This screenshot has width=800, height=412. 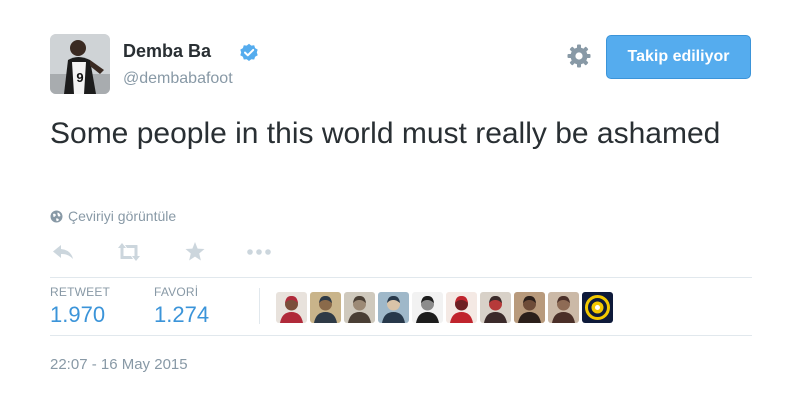 What do you see at coordinates (195, 252) in the screenshot?
I see `favorite-star-icon` at bounding box center [195, 252].